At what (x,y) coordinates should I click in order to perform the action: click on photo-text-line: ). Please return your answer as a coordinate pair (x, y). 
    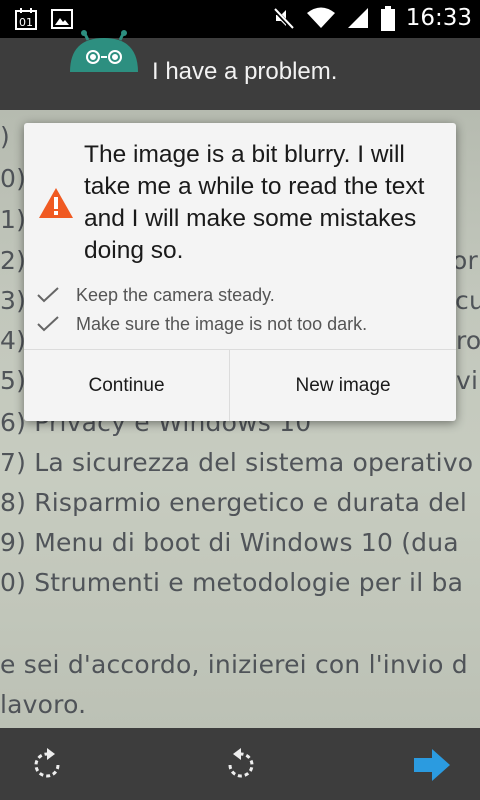
    Looking at the image, I should click on (5, 136).